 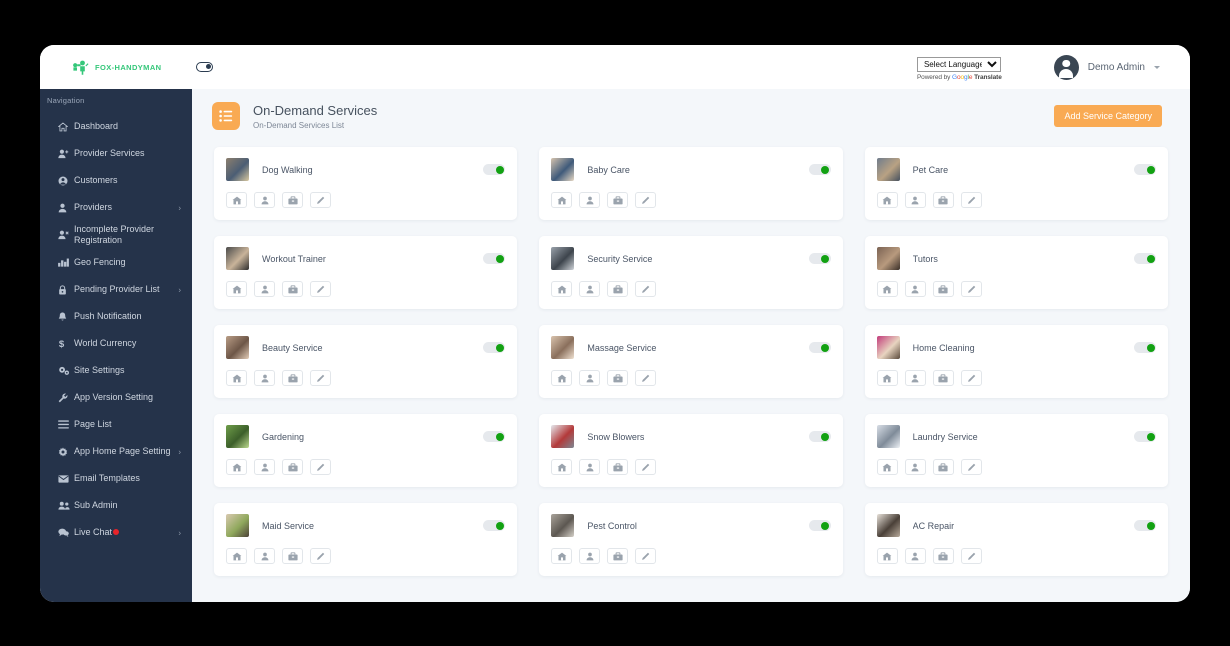 What do you see at coordinates (116, 370) in the screenshot?
I see `sidebar-item-site-settings: Site Settings` at bounding box center [116, 370].